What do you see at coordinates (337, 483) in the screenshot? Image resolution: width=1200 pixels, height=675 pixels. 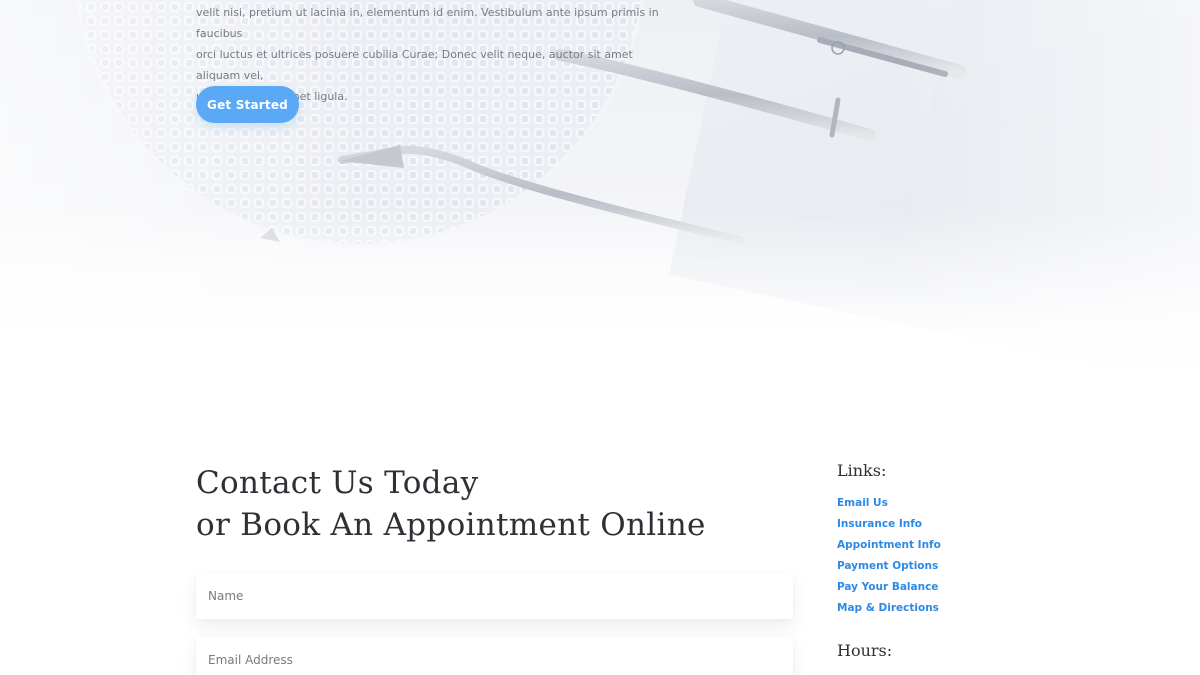 I see `contact-title-line: Contact Us Today` at bounding box center [337, 483].